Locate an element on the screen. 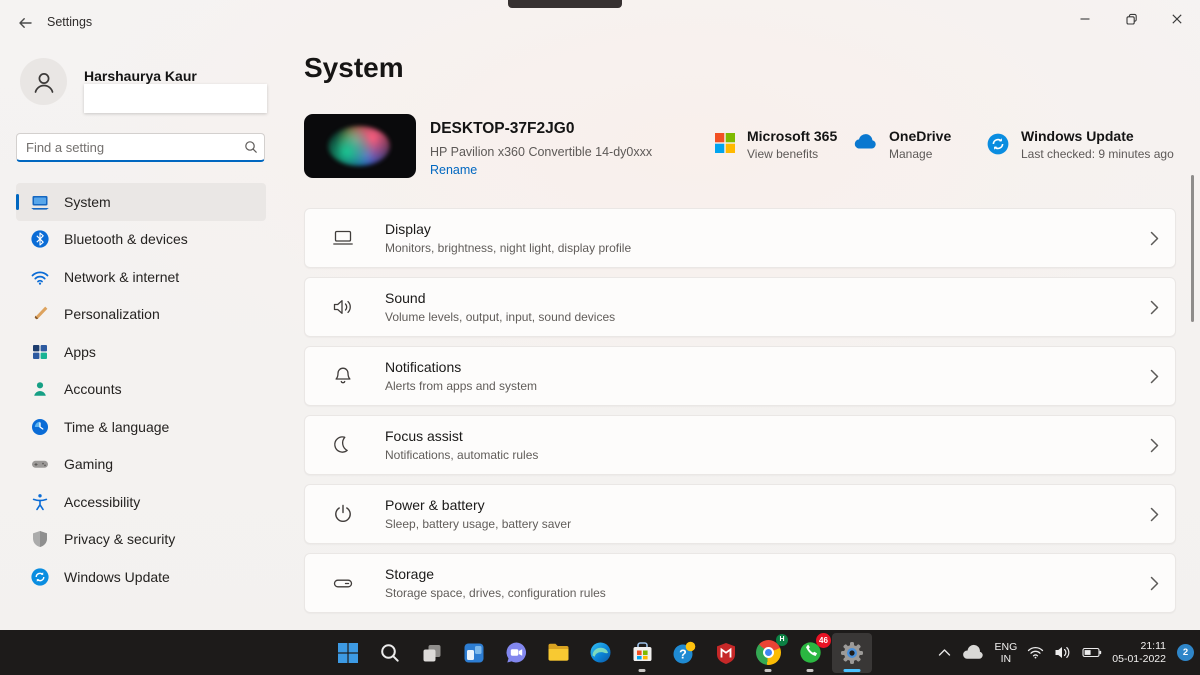  help-app-button: ? is located at coordinates (684, 653).